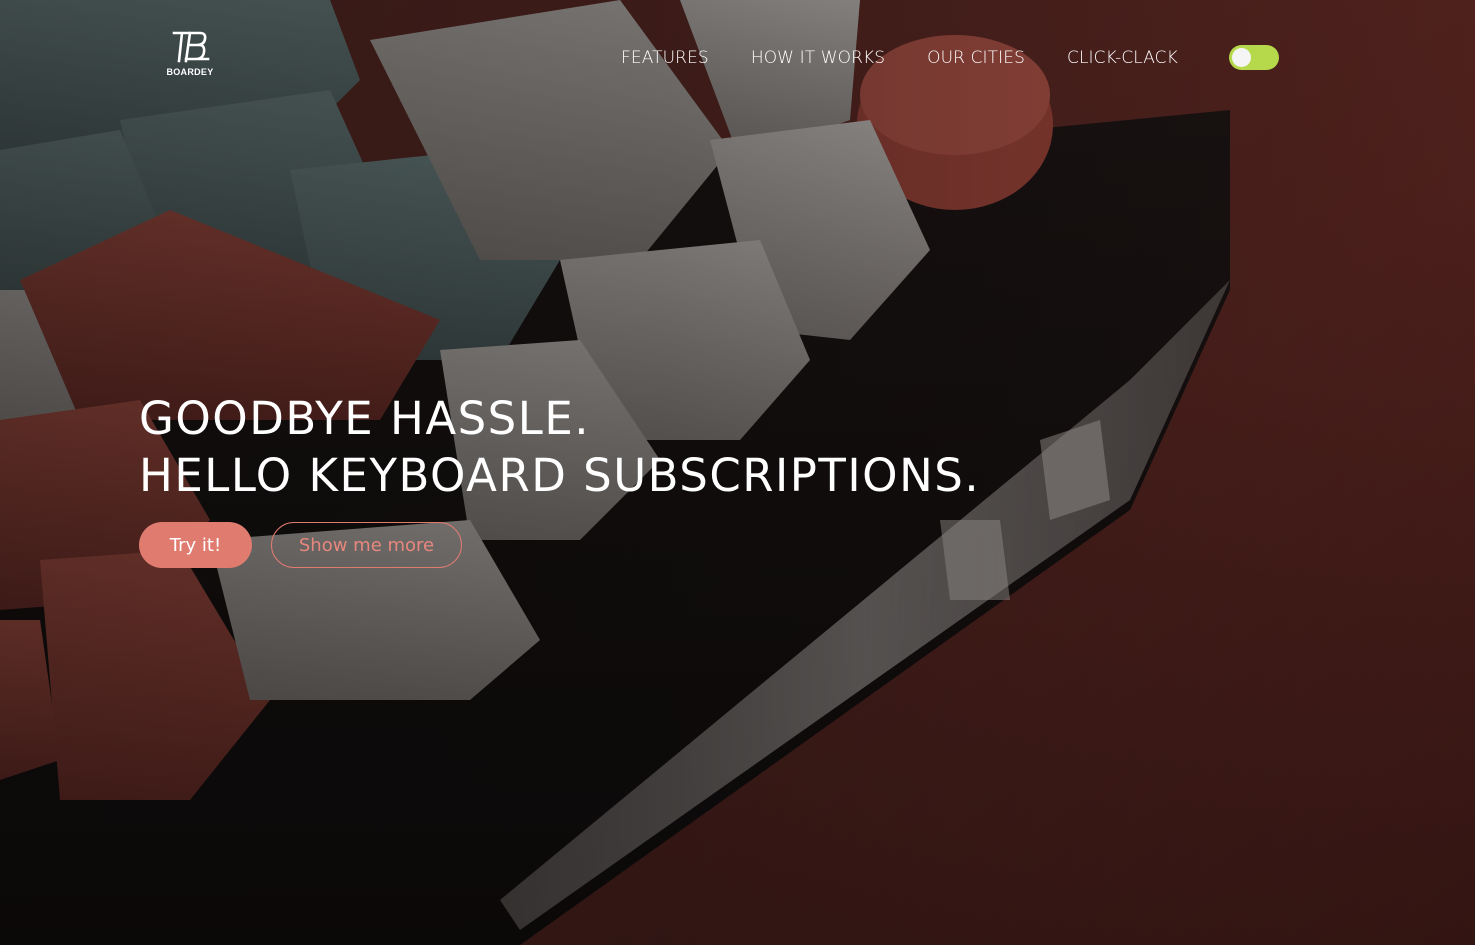 The width and height of the screenshot is (1475, 945). Describe the element at coordinates (1254, 57) in the screenshot. I see `theme-toggle-switch` at that location.